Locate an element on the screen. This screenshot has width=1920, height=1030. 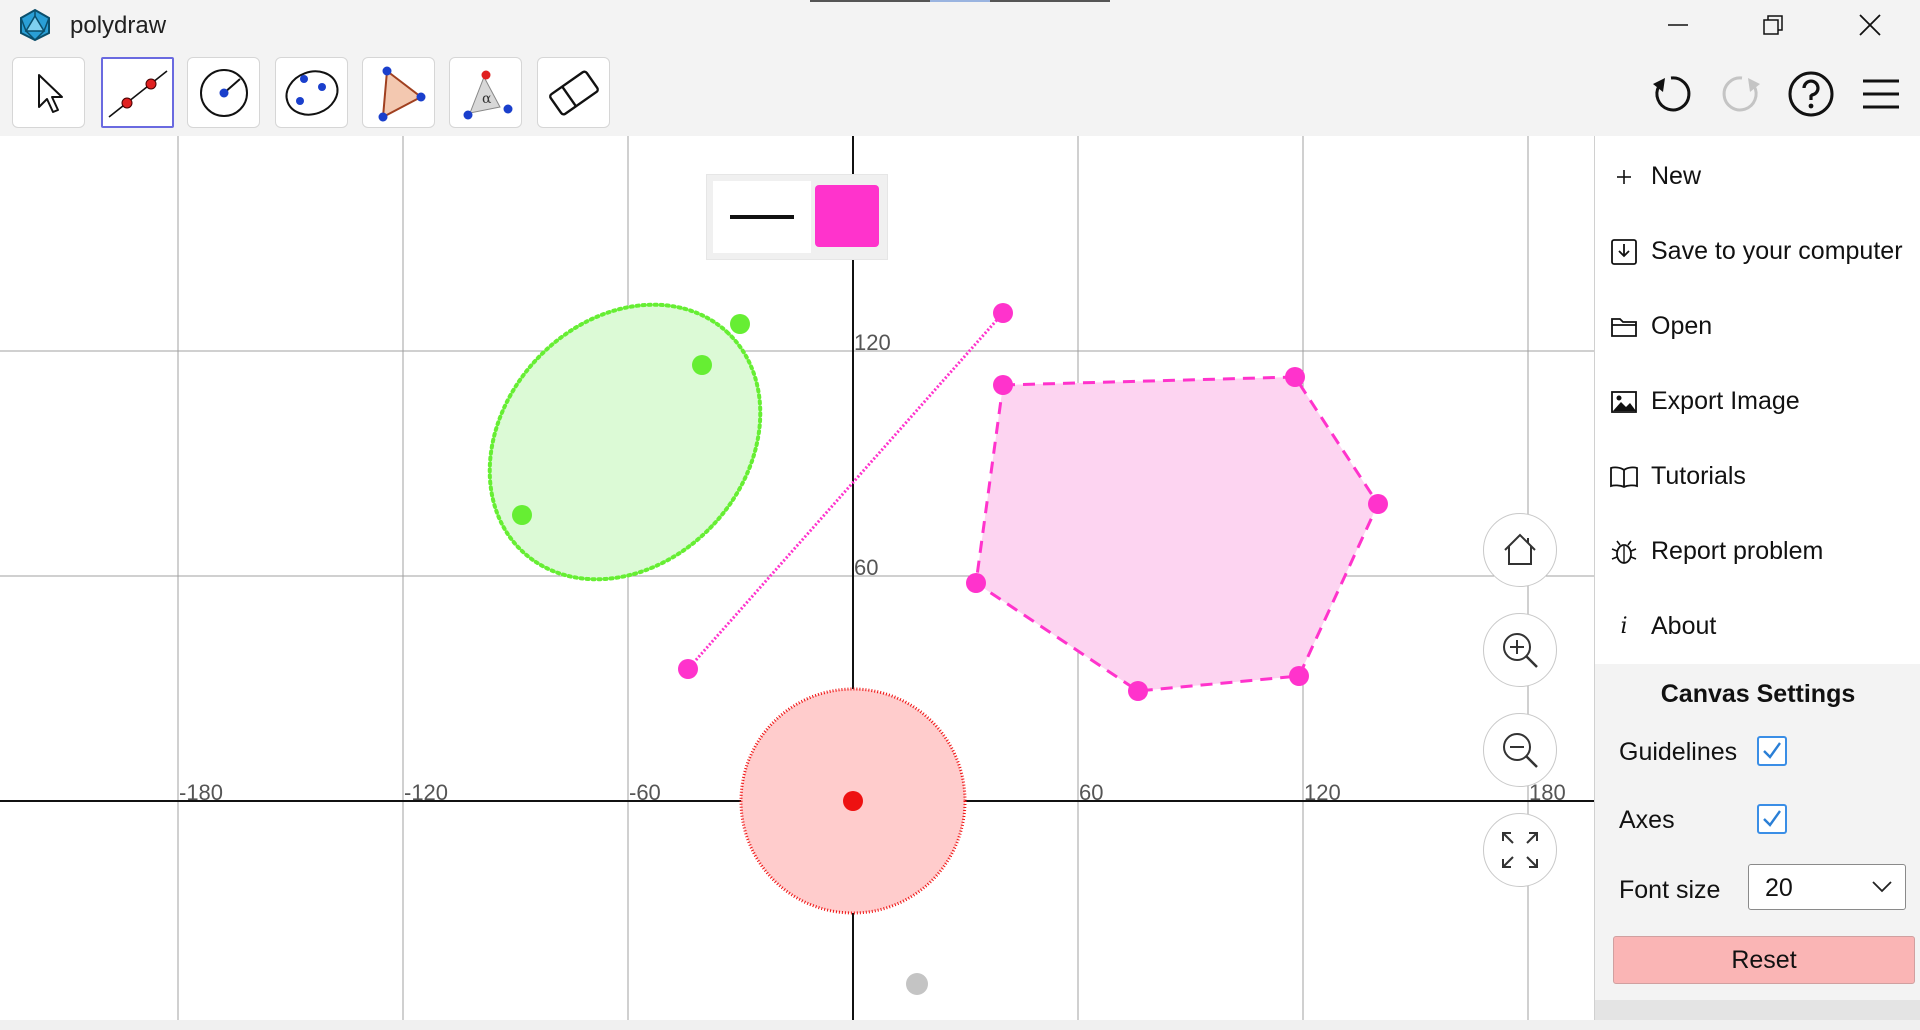
svg-text: α is located at coordinates (487, 99).